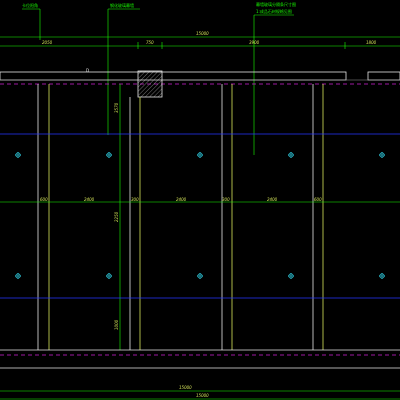 This screenshot has width=400, height=400. I want to click on beam-mark: D, so click(87, 70).